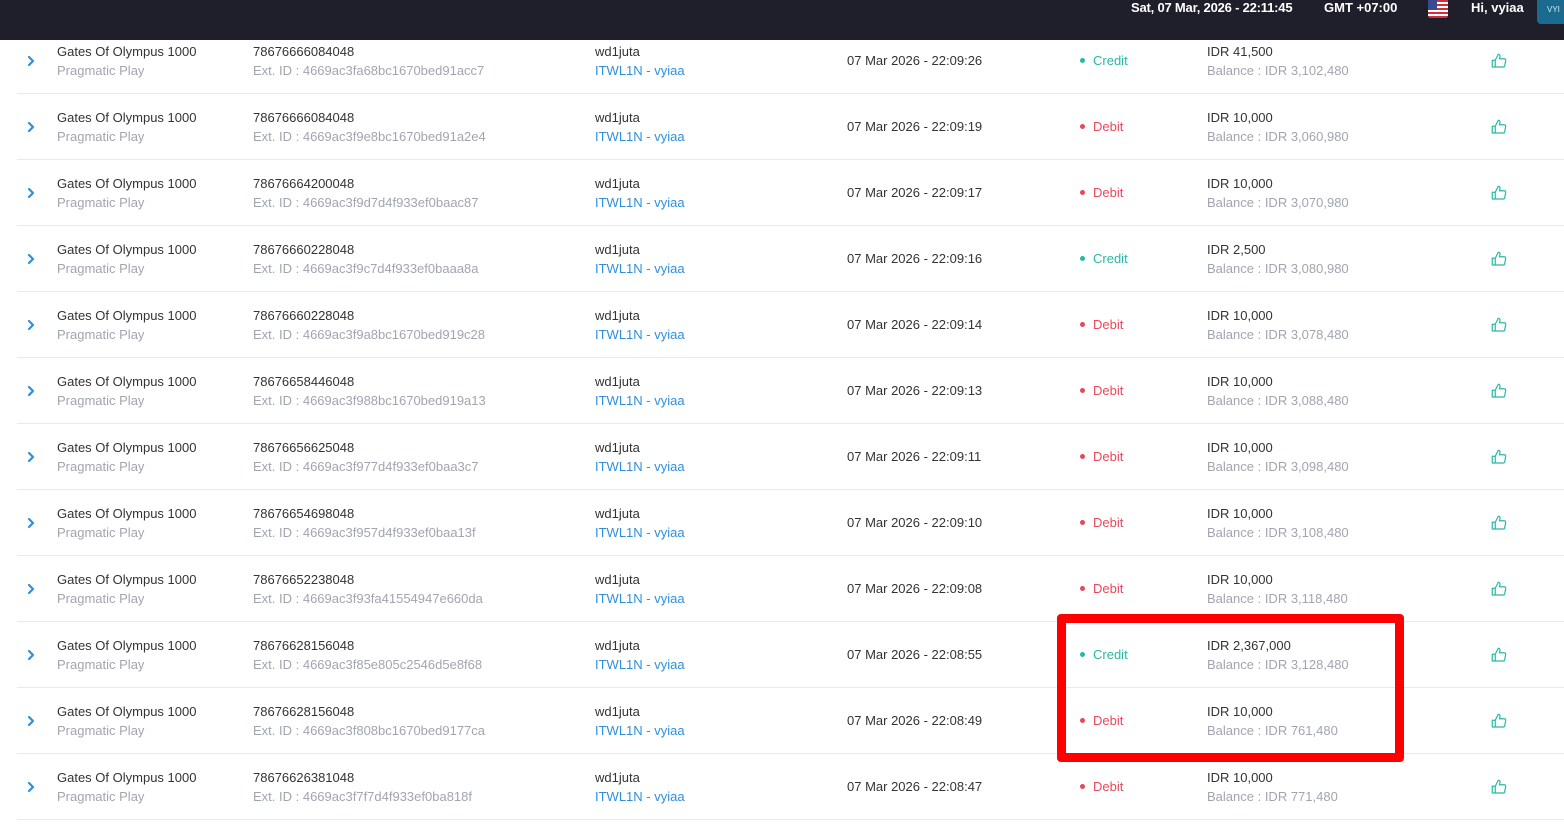 The image size is (1564, 830). Describe the element at coordinates (1277, 598) in the screenshot. I see `balance: Balance : IDR 3,118,480` at that location.